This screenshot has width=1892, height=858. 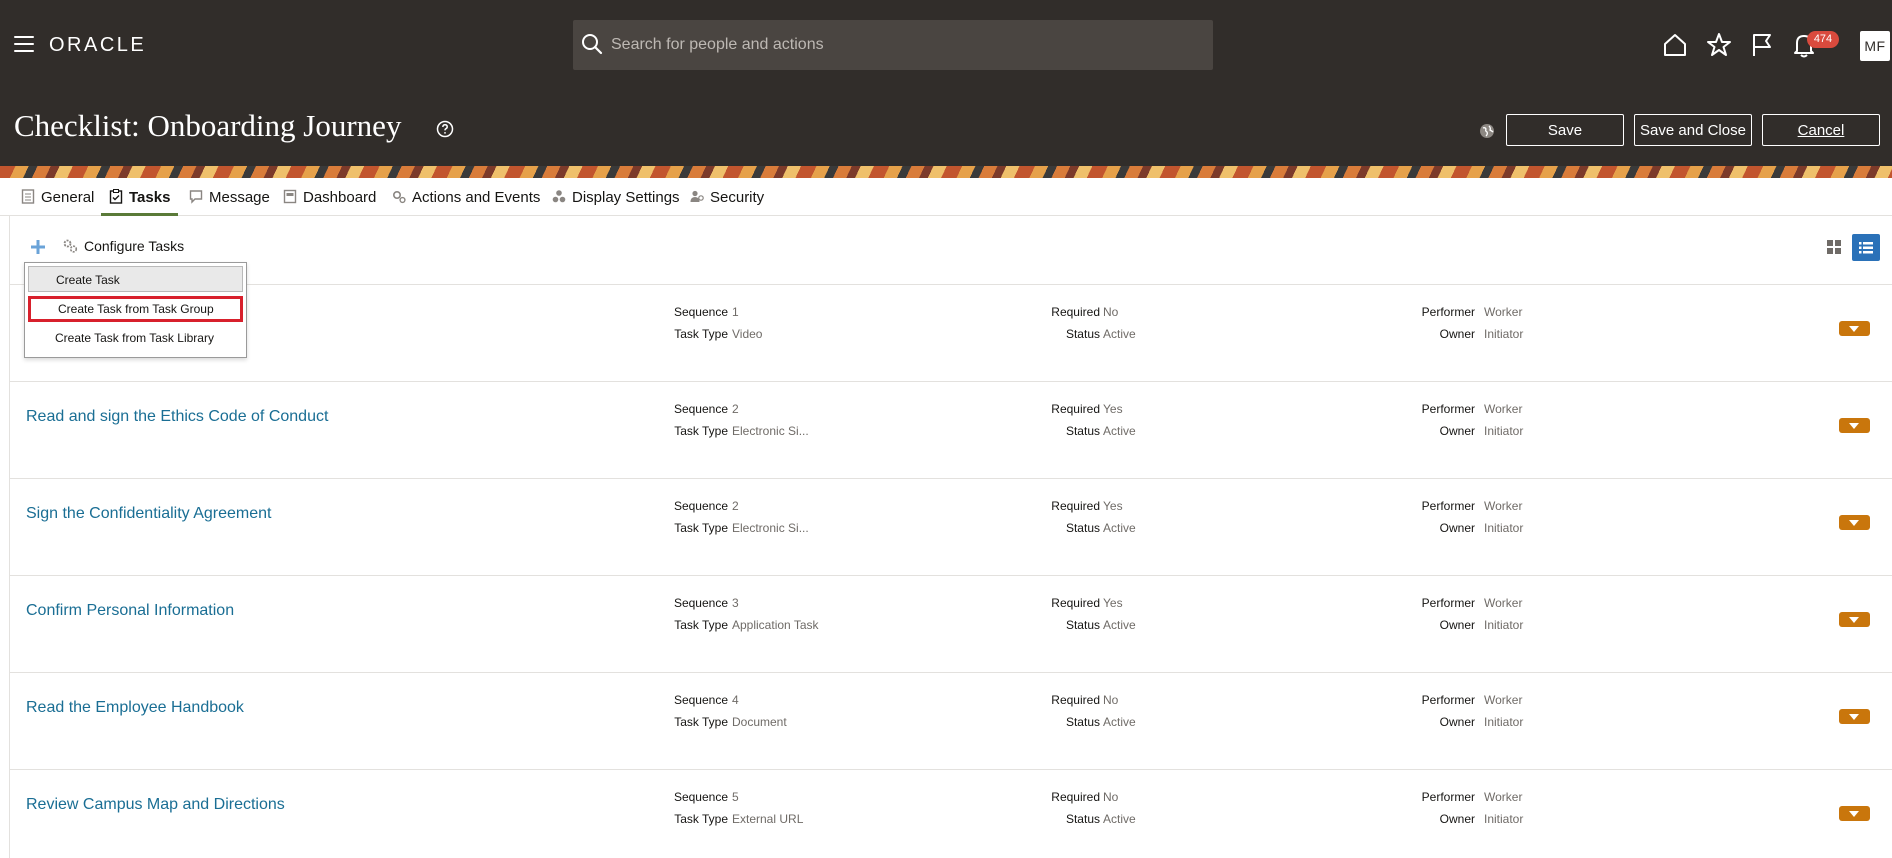 I want to click on cancel-button: Cancel, so click(x=1821, y=130).